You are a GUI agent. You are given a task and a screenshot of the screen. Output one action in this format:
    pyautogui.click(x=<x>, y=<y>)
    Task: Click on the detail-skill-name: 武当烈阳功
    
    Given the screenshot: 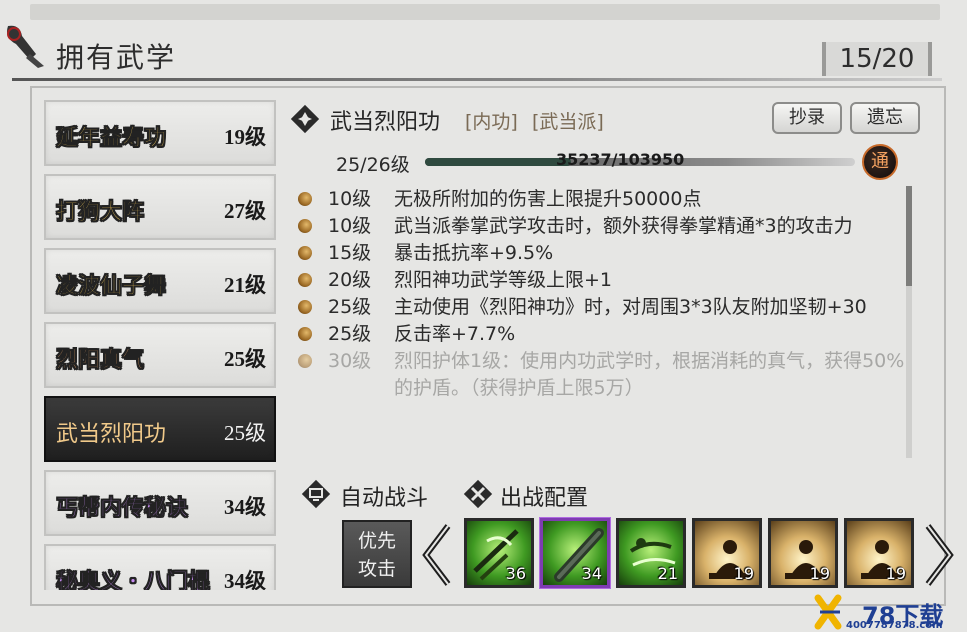 What is the action you would take?
    pyautogui.click(x=385, y=122)
    